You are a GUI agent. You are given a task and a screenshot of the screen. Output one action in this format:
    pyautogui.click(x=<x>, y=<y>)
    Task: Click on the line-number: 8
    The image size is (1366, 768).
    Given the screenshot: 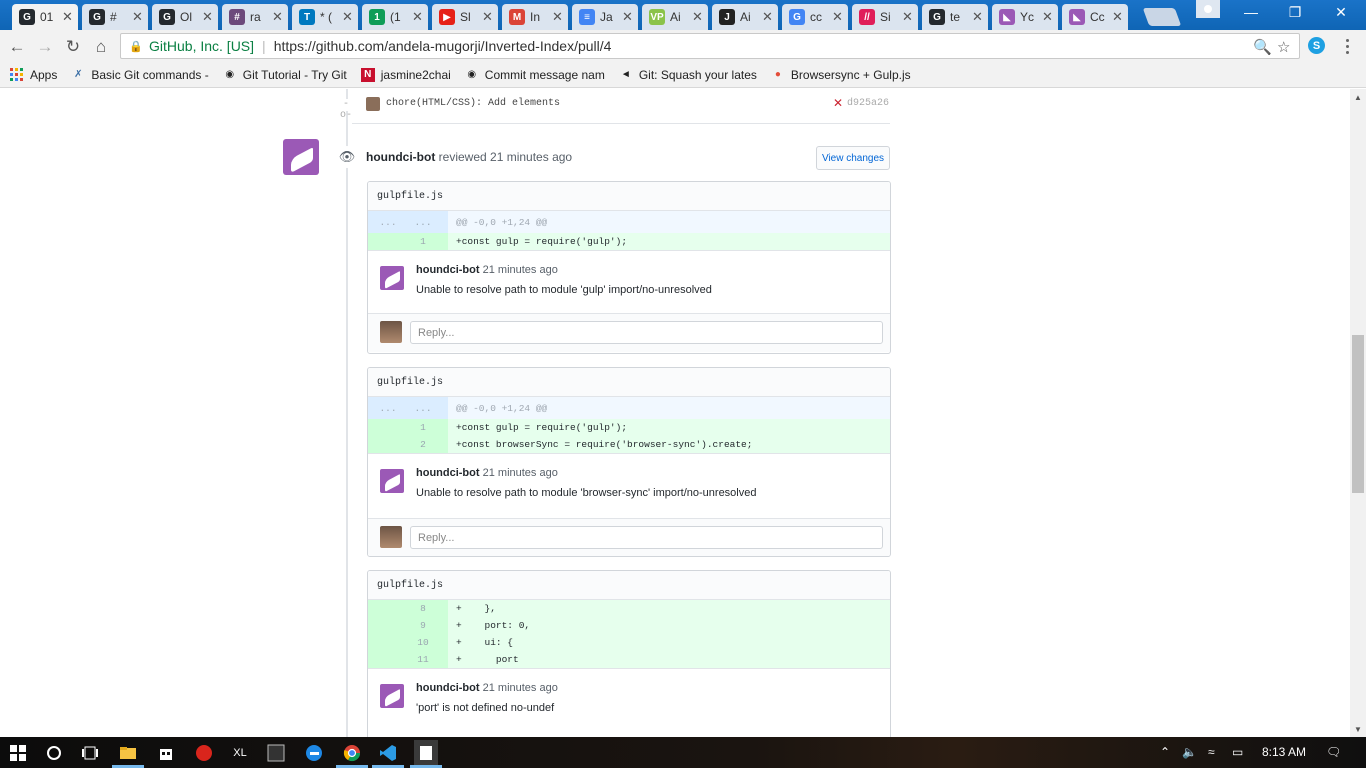 What is the action you would take?
    pyautogui.click(x=423, y=608)
    